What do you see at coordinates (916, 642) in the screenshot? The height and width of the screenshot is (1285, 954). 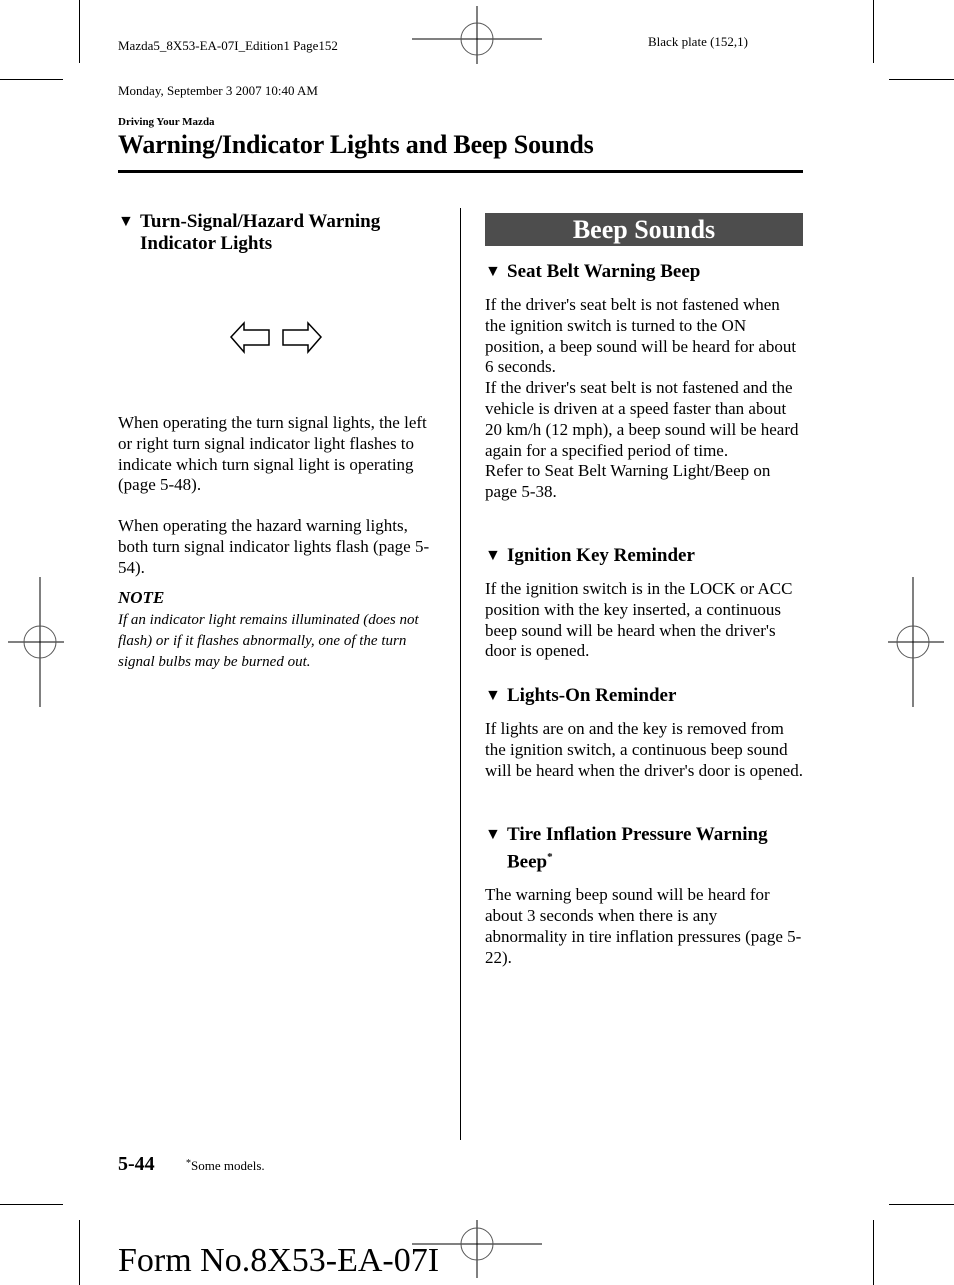 I see `registration-mark-right` at bounding box center [916, 642].